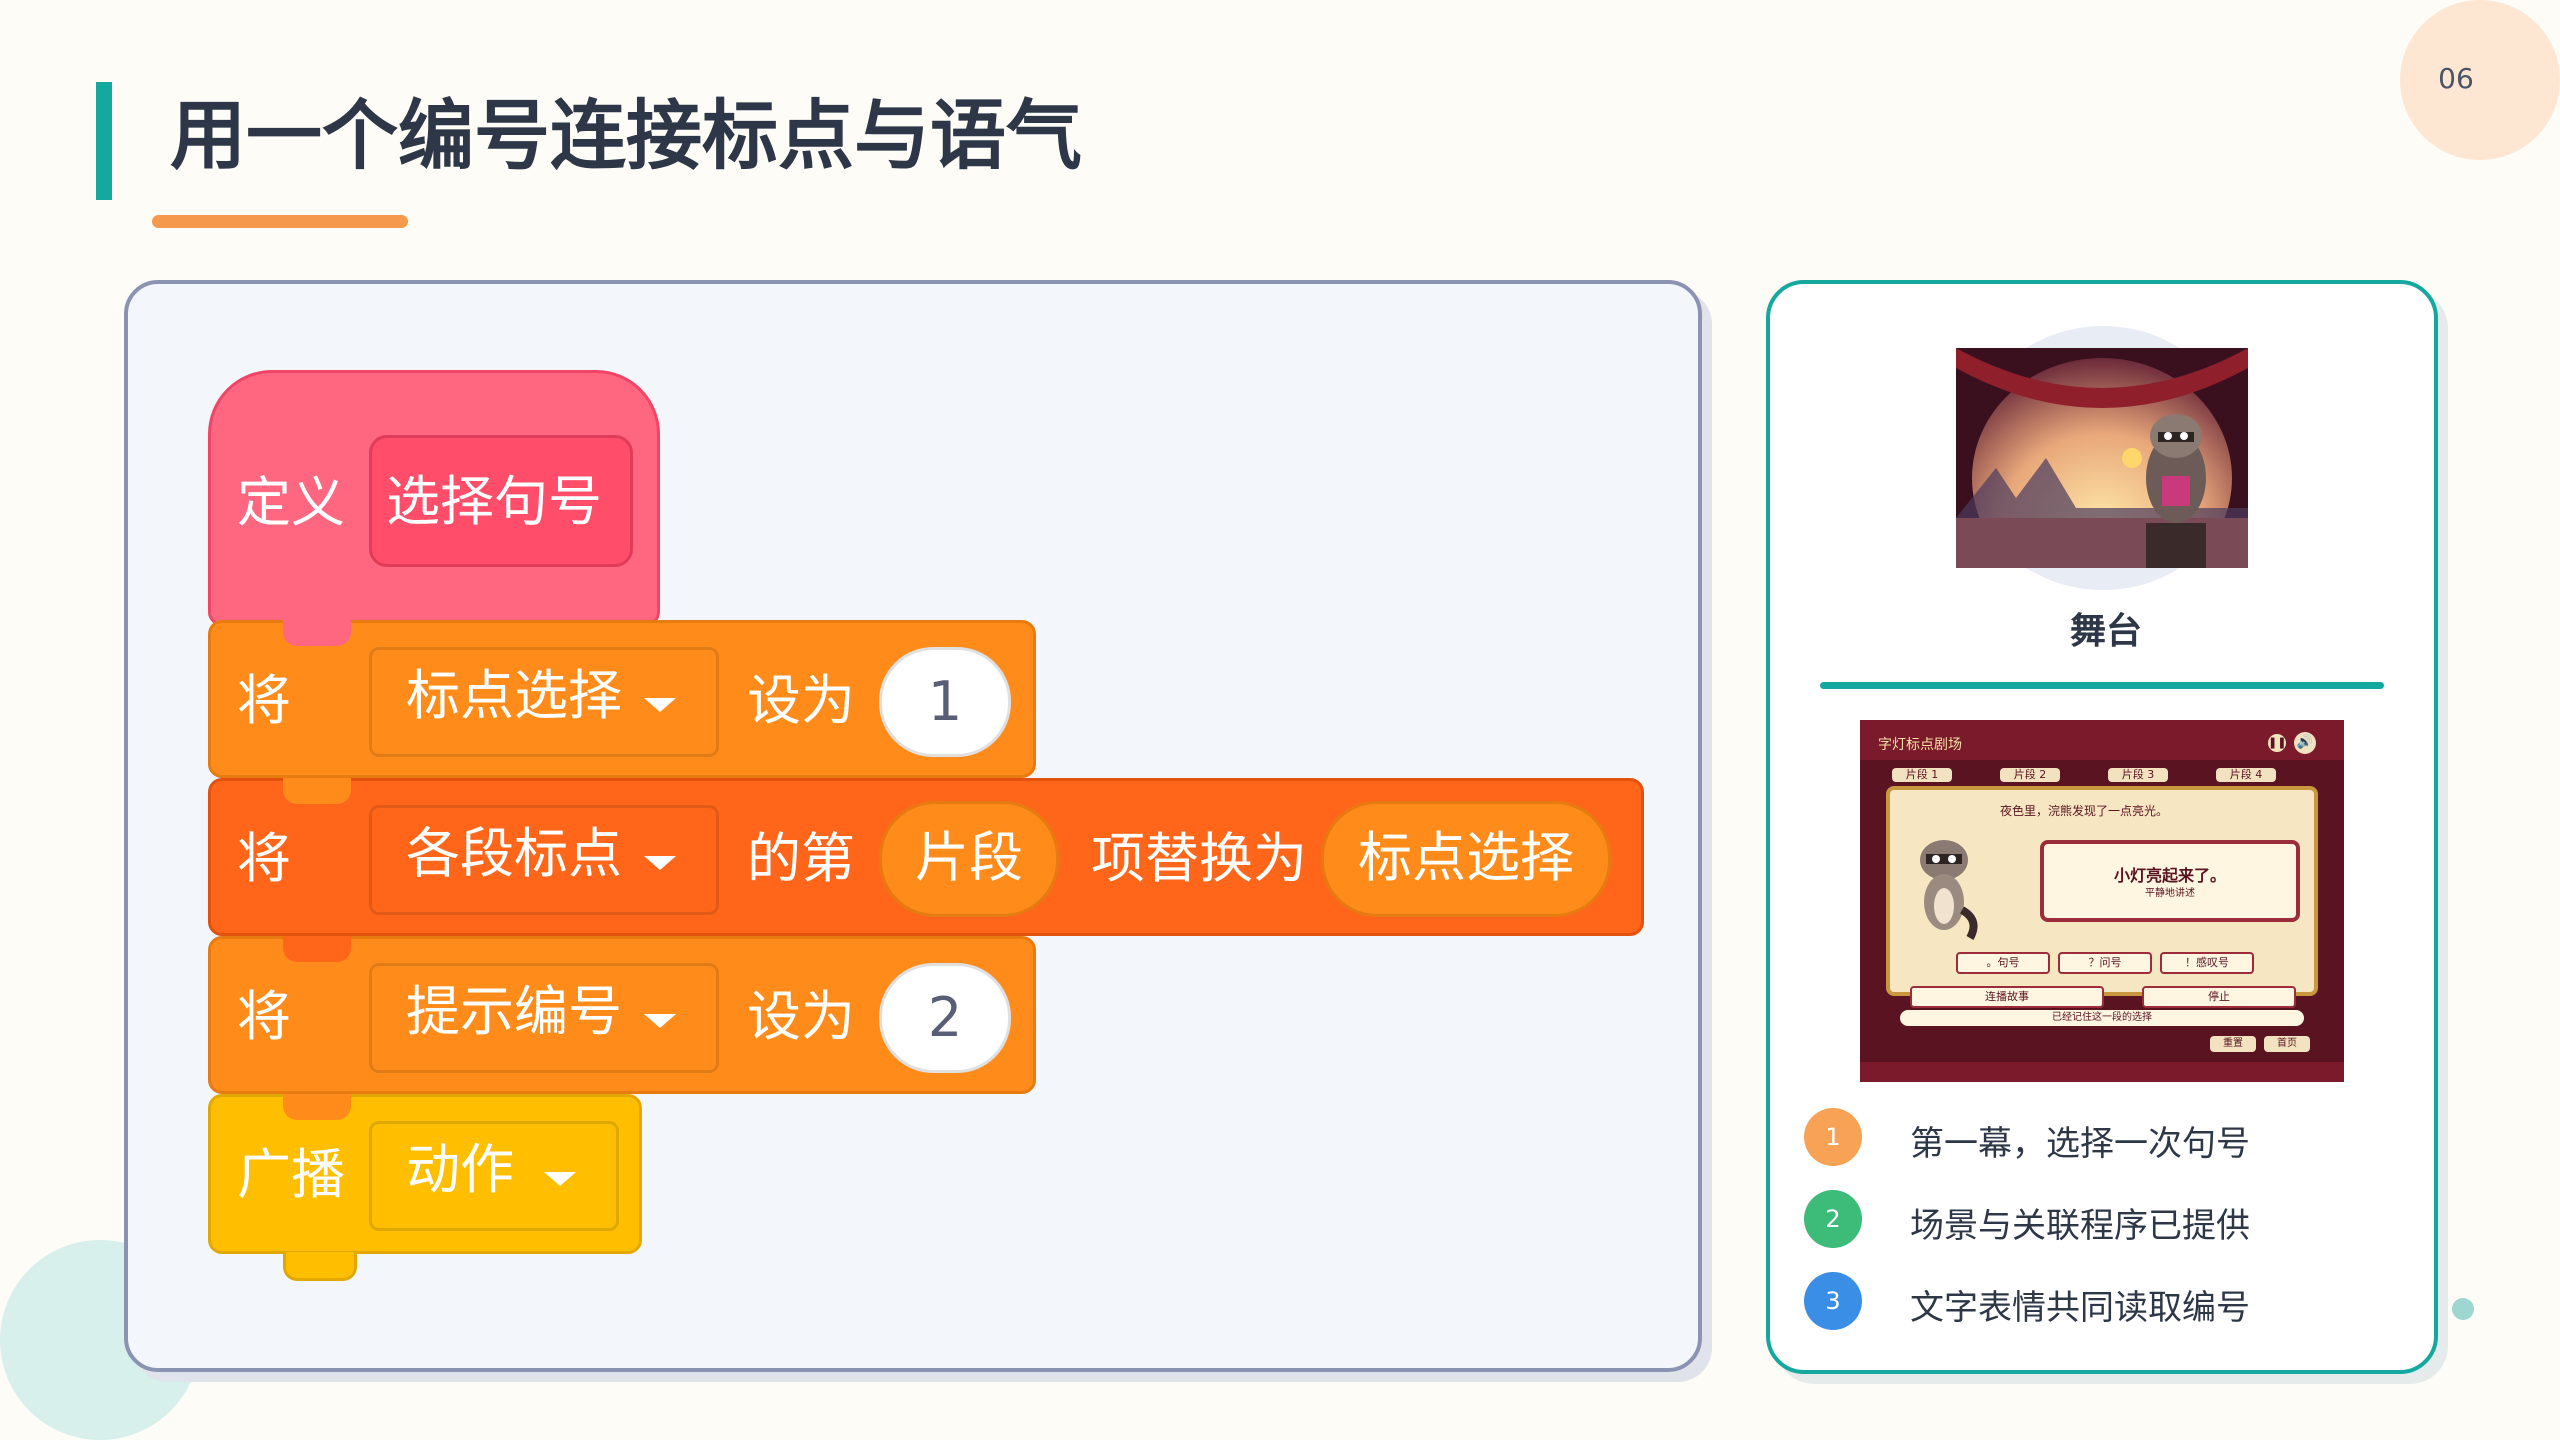  What do you see at coordinates (1833, 1301) in the screenshot?
I see `step-number-badge: 3` at bounding box center [1833, 1301].